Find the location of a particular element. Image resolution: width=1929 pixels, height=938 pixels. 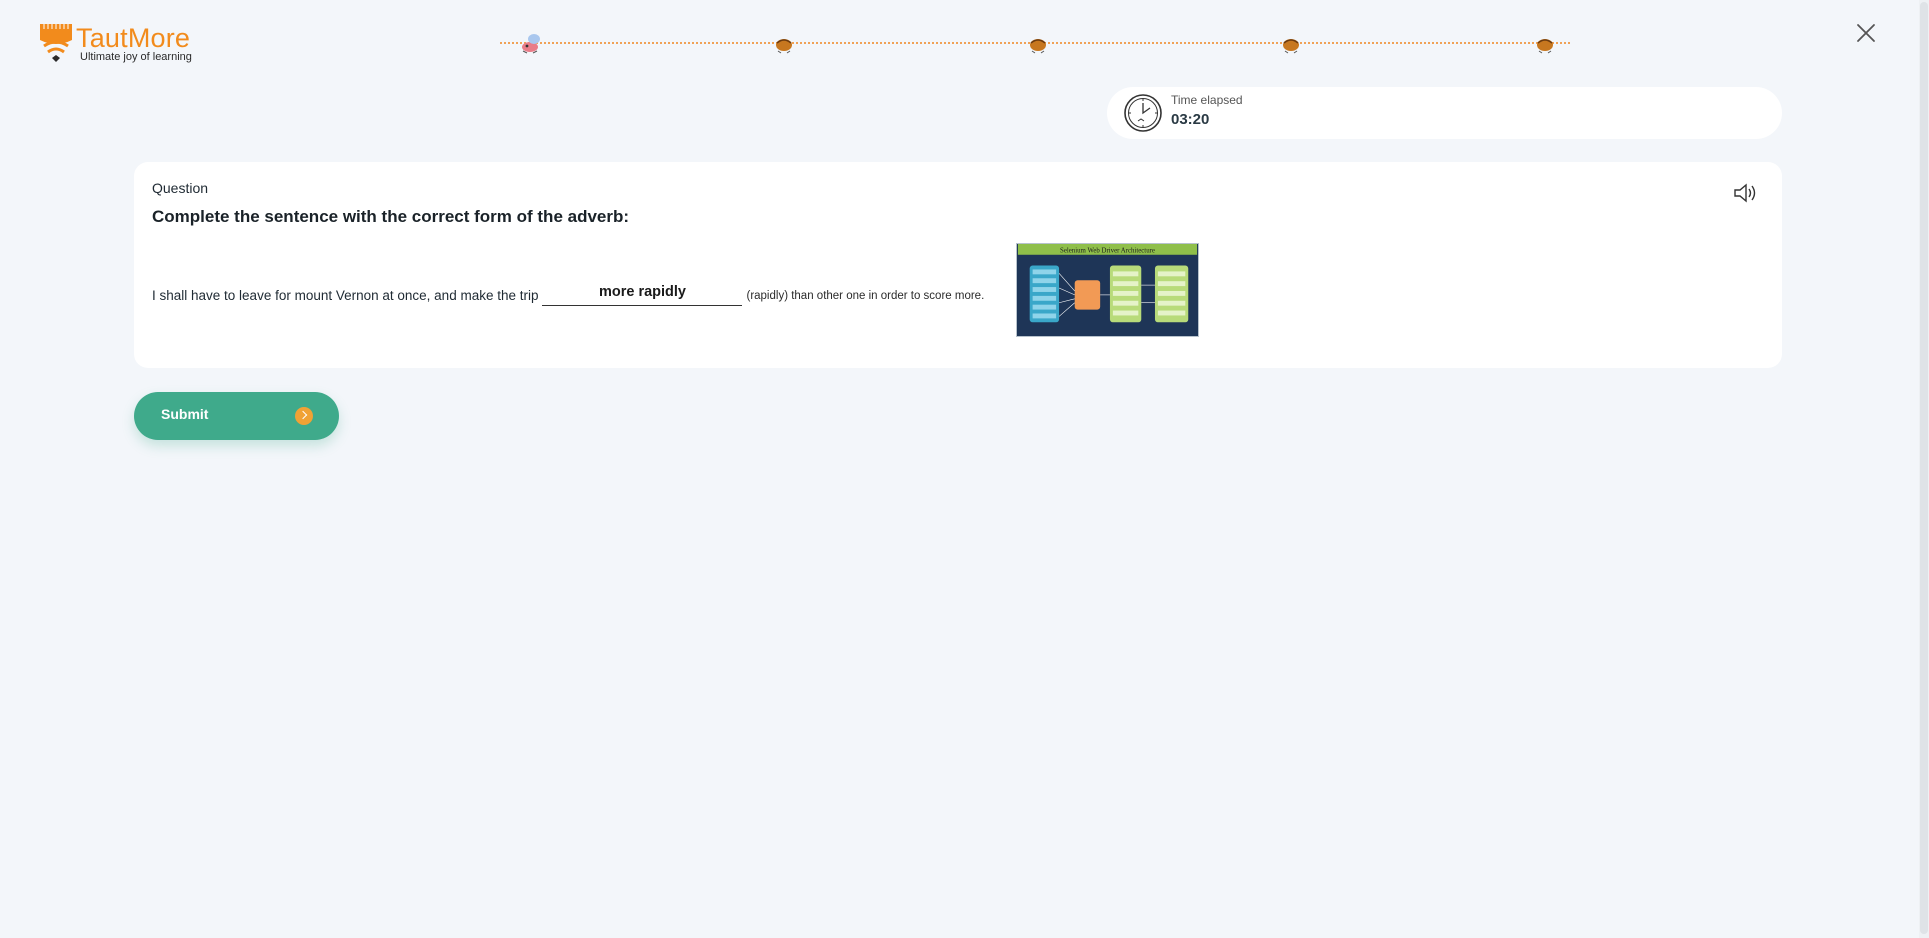

progress-step-5-icon is located at coordinates (1545, 46).